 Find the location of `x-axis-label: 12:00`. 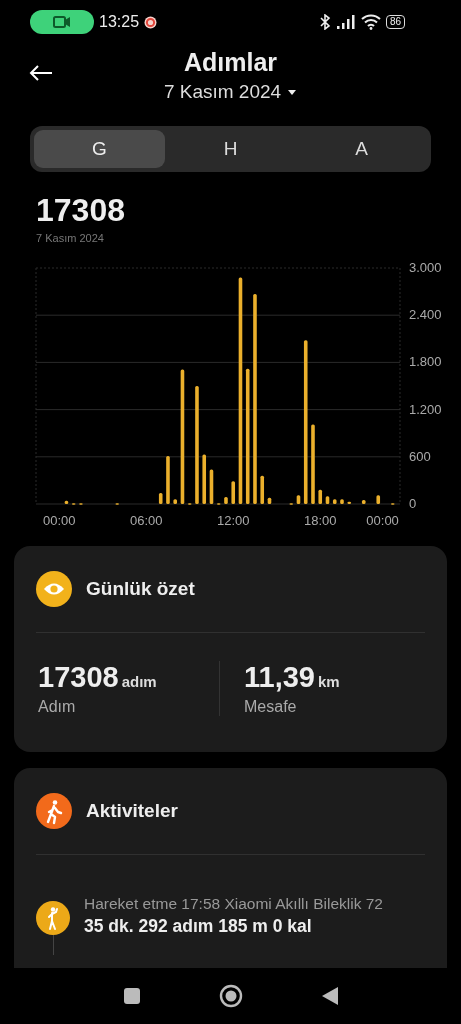

x-axis-label: 12:00 is located at coordinates (233, 520).